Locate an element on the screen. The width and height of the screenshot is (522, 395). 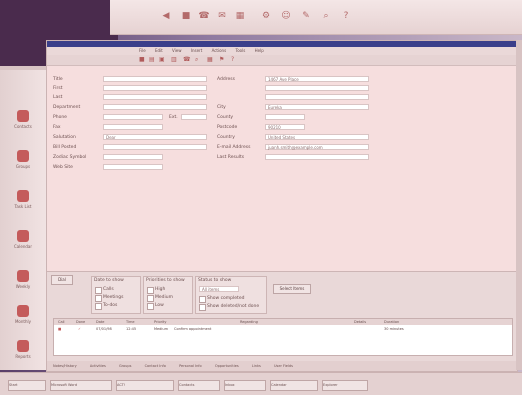
back-icon: ◀ is located at coordinates (166, 16).